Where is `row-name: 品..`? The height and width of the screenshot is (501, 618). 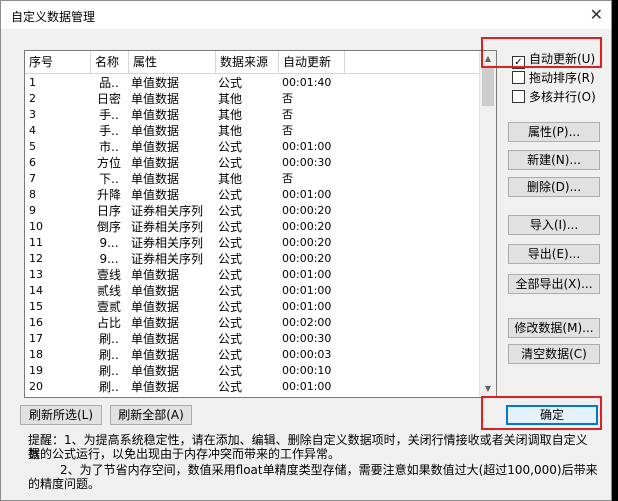
row-name: 品.. is located at coordinates (109, 83).